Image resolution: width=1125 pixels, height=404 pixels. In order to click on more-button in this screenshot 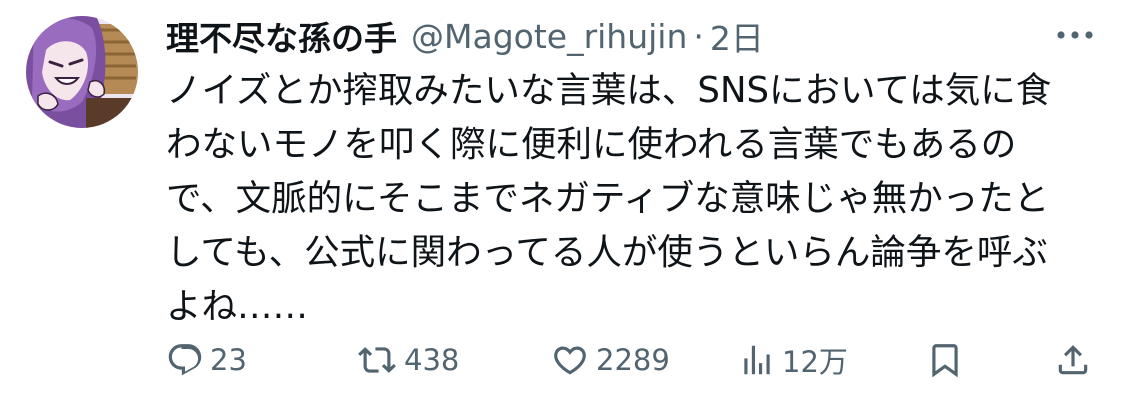, I will do `click(1075, 35)`.